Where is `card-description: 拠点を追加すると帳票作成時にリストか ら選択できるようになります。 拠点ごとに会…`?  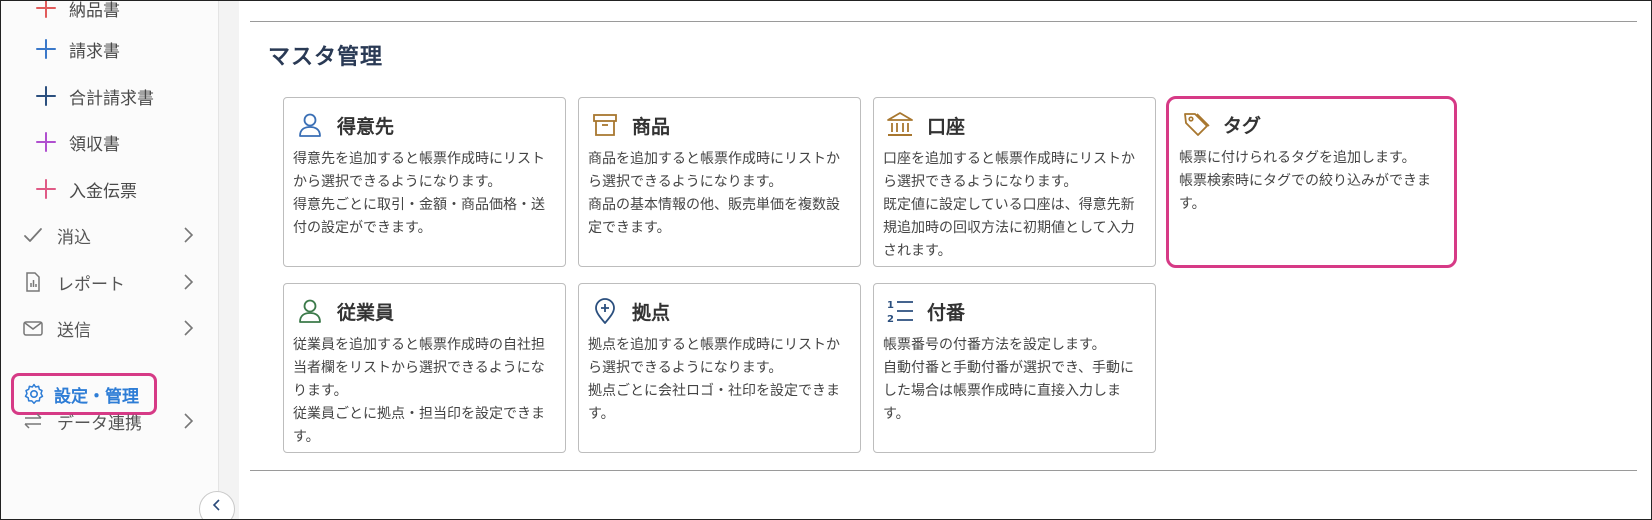
card-description: 拠点を追加すると帳票作成時にリストか ら選択できるようになります。 拠点ごとに会… is located at coordinates (714, 379).